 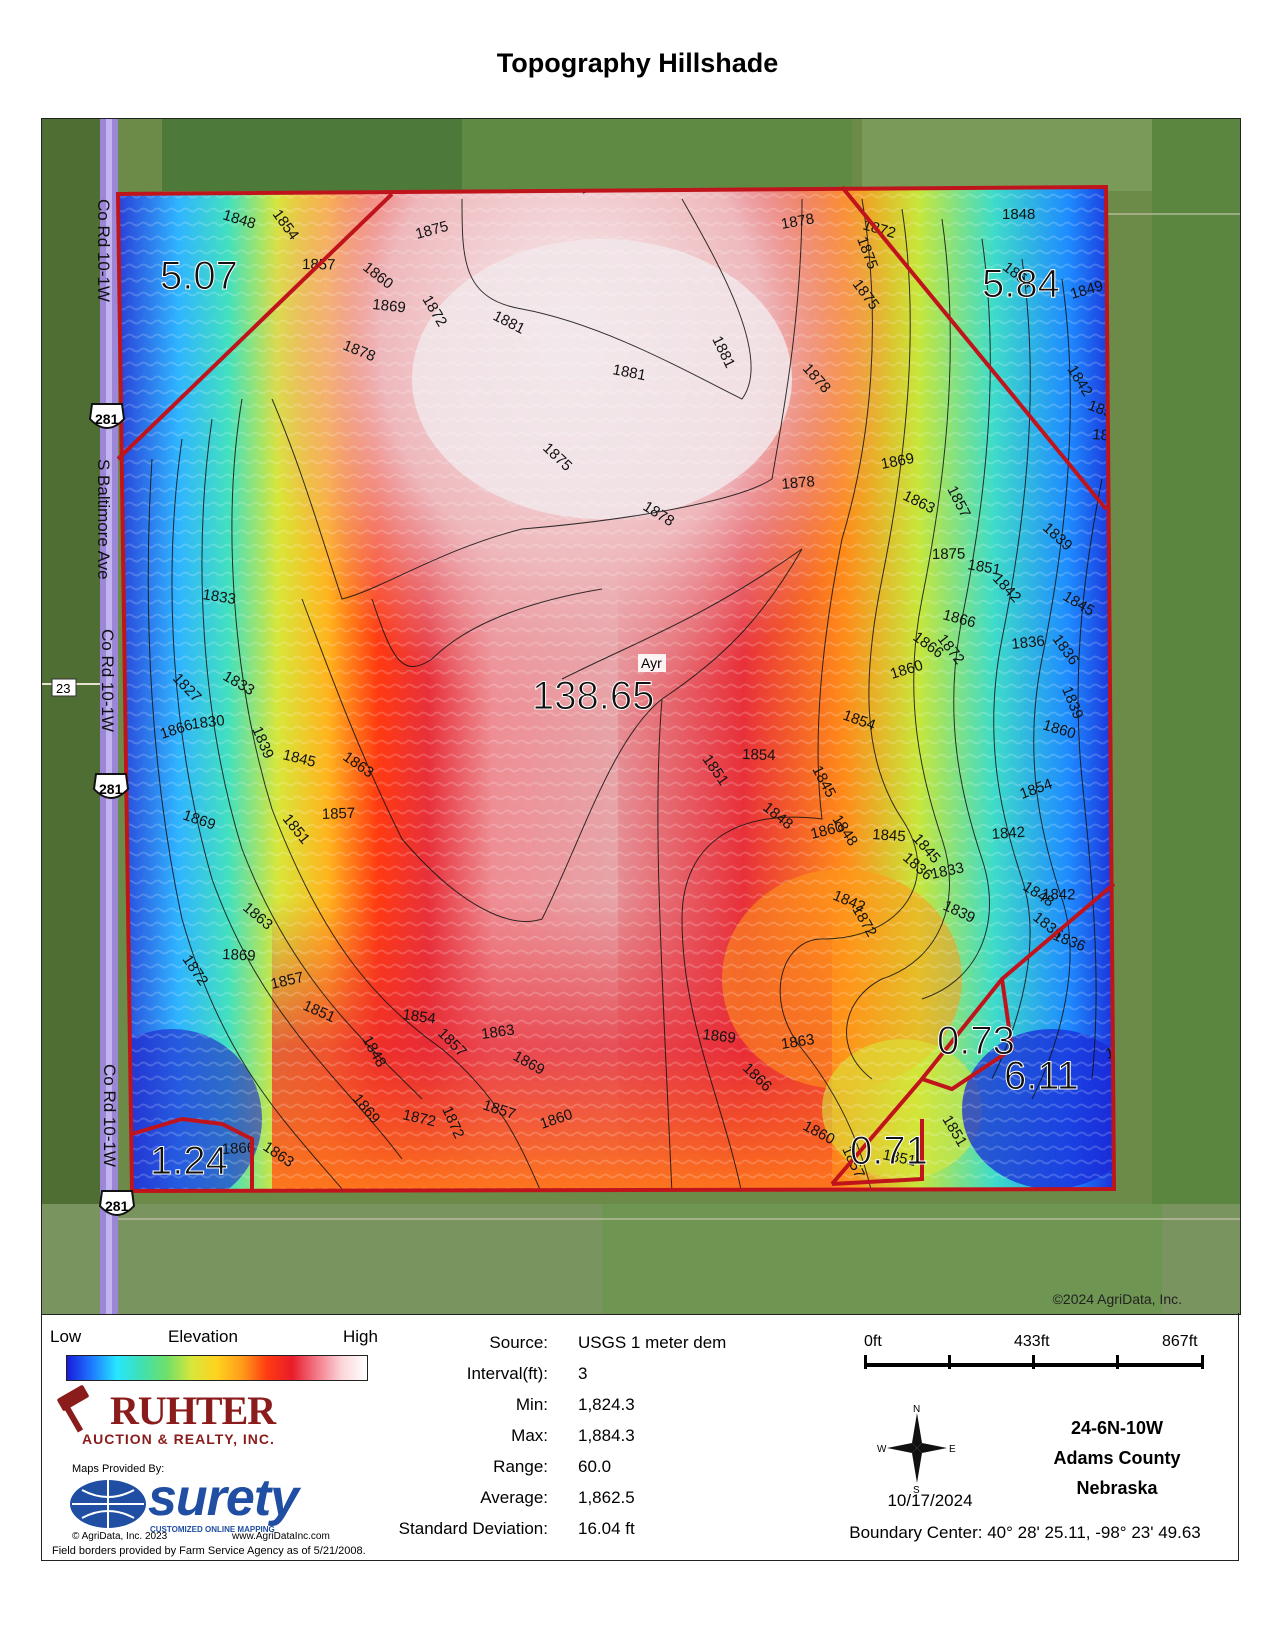 What do you see at coordinates (199, 276) in the screenshot?
I see `field-label-507: 5.07` at bounding box center [199, 276].